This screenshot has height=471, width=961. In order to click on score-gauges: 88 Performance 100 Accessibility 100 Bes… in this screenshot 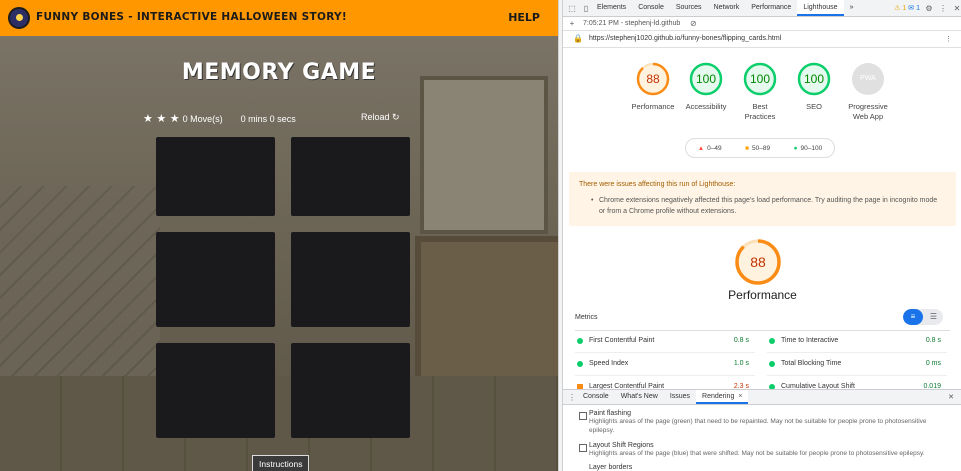, I will do `click(762, 97)`.